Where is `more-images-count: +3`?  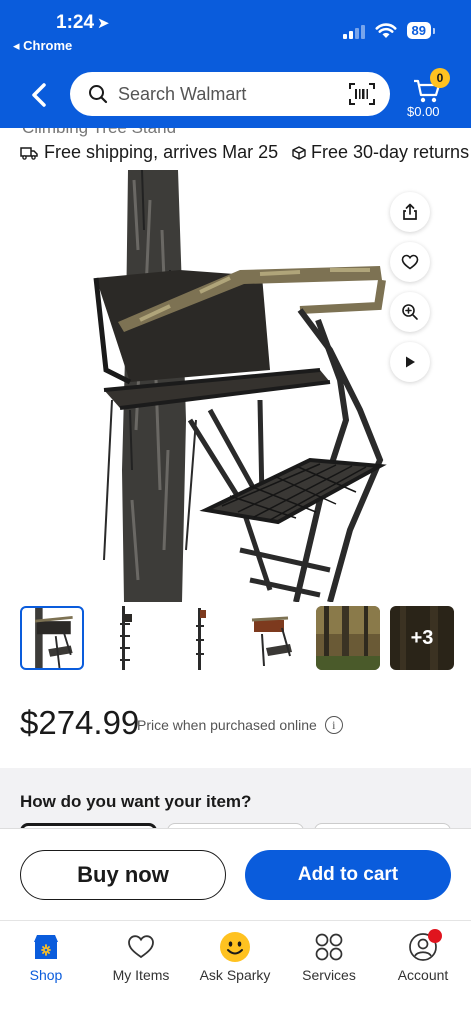 more-images-count: +3 is located at coordinates (422, 637).